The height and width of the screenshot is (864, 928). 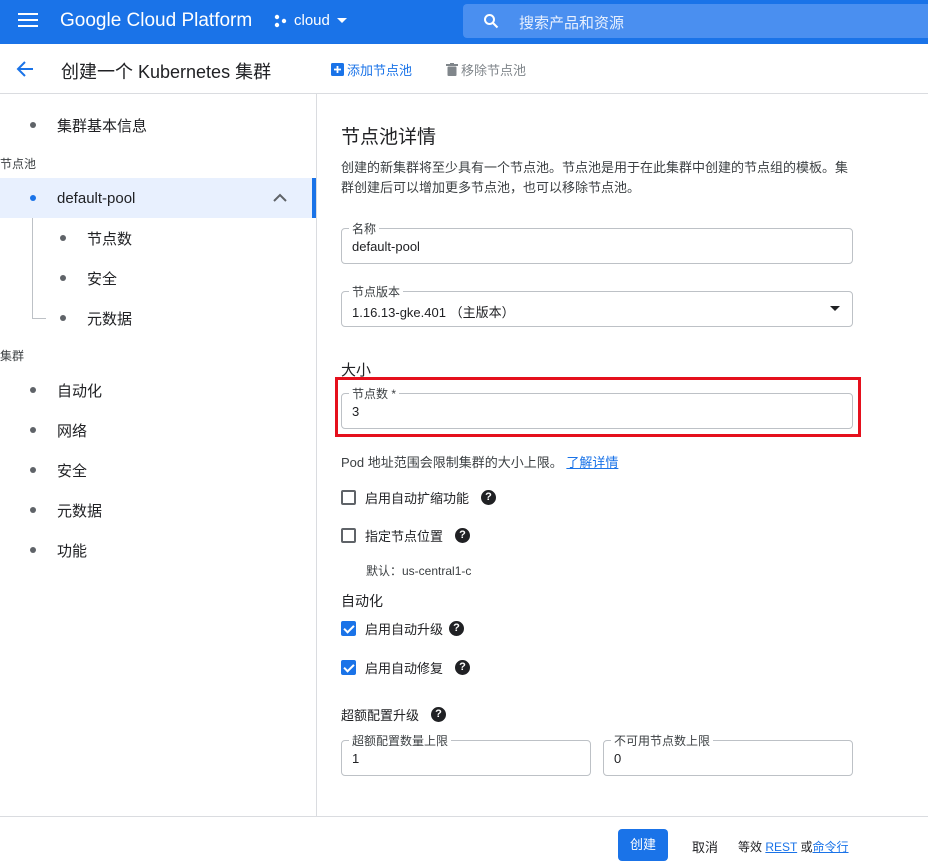 I want to click on sidebar-section-node-pools: 节点池, so click(x=18, y=164).